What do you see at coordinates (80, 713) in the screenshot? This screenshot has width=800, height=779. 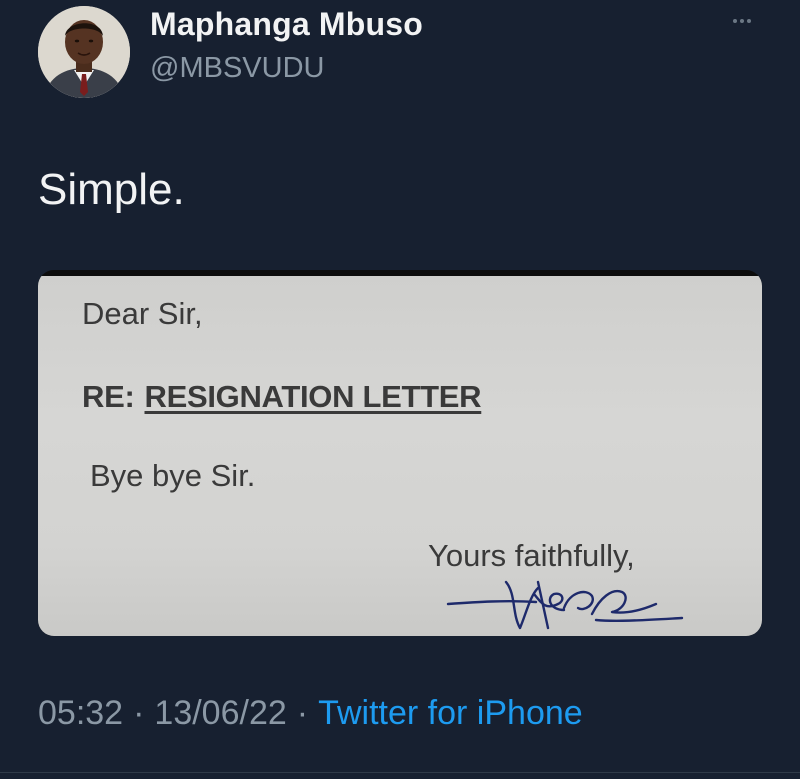 I see `tweet-time: 05:32` at bounding box center [80, 713].